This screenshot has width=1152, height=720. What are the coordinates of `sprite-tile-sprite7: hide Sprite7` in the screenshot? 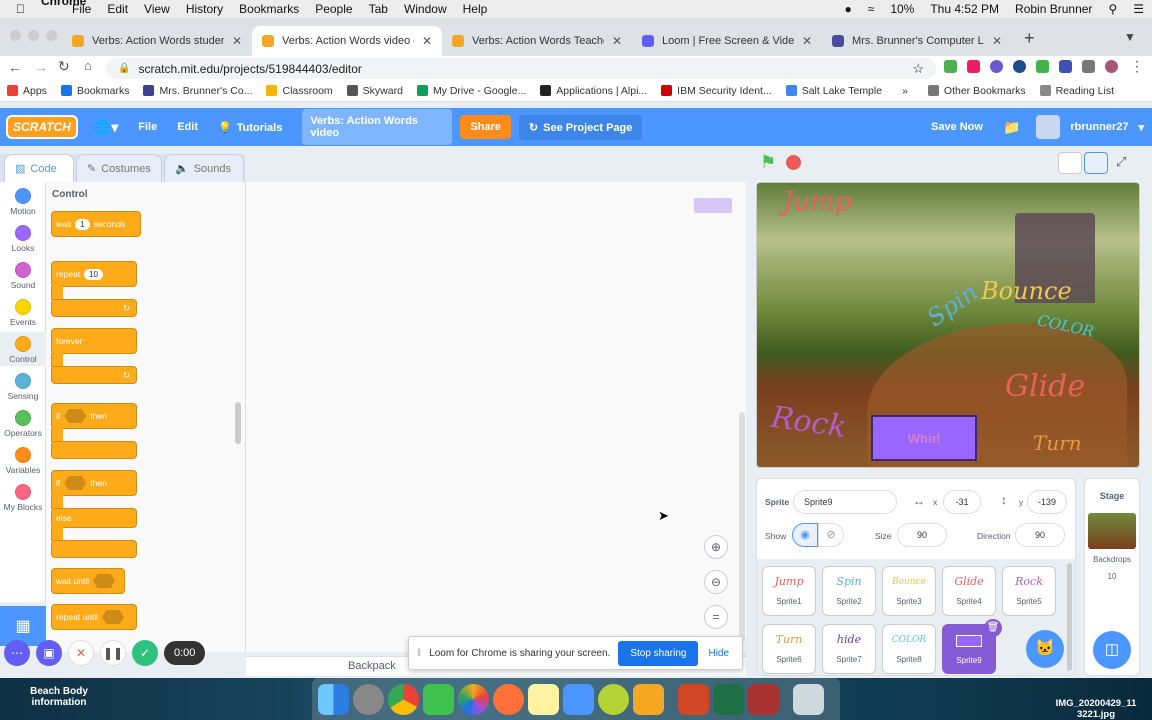 It's located at (849, 649).